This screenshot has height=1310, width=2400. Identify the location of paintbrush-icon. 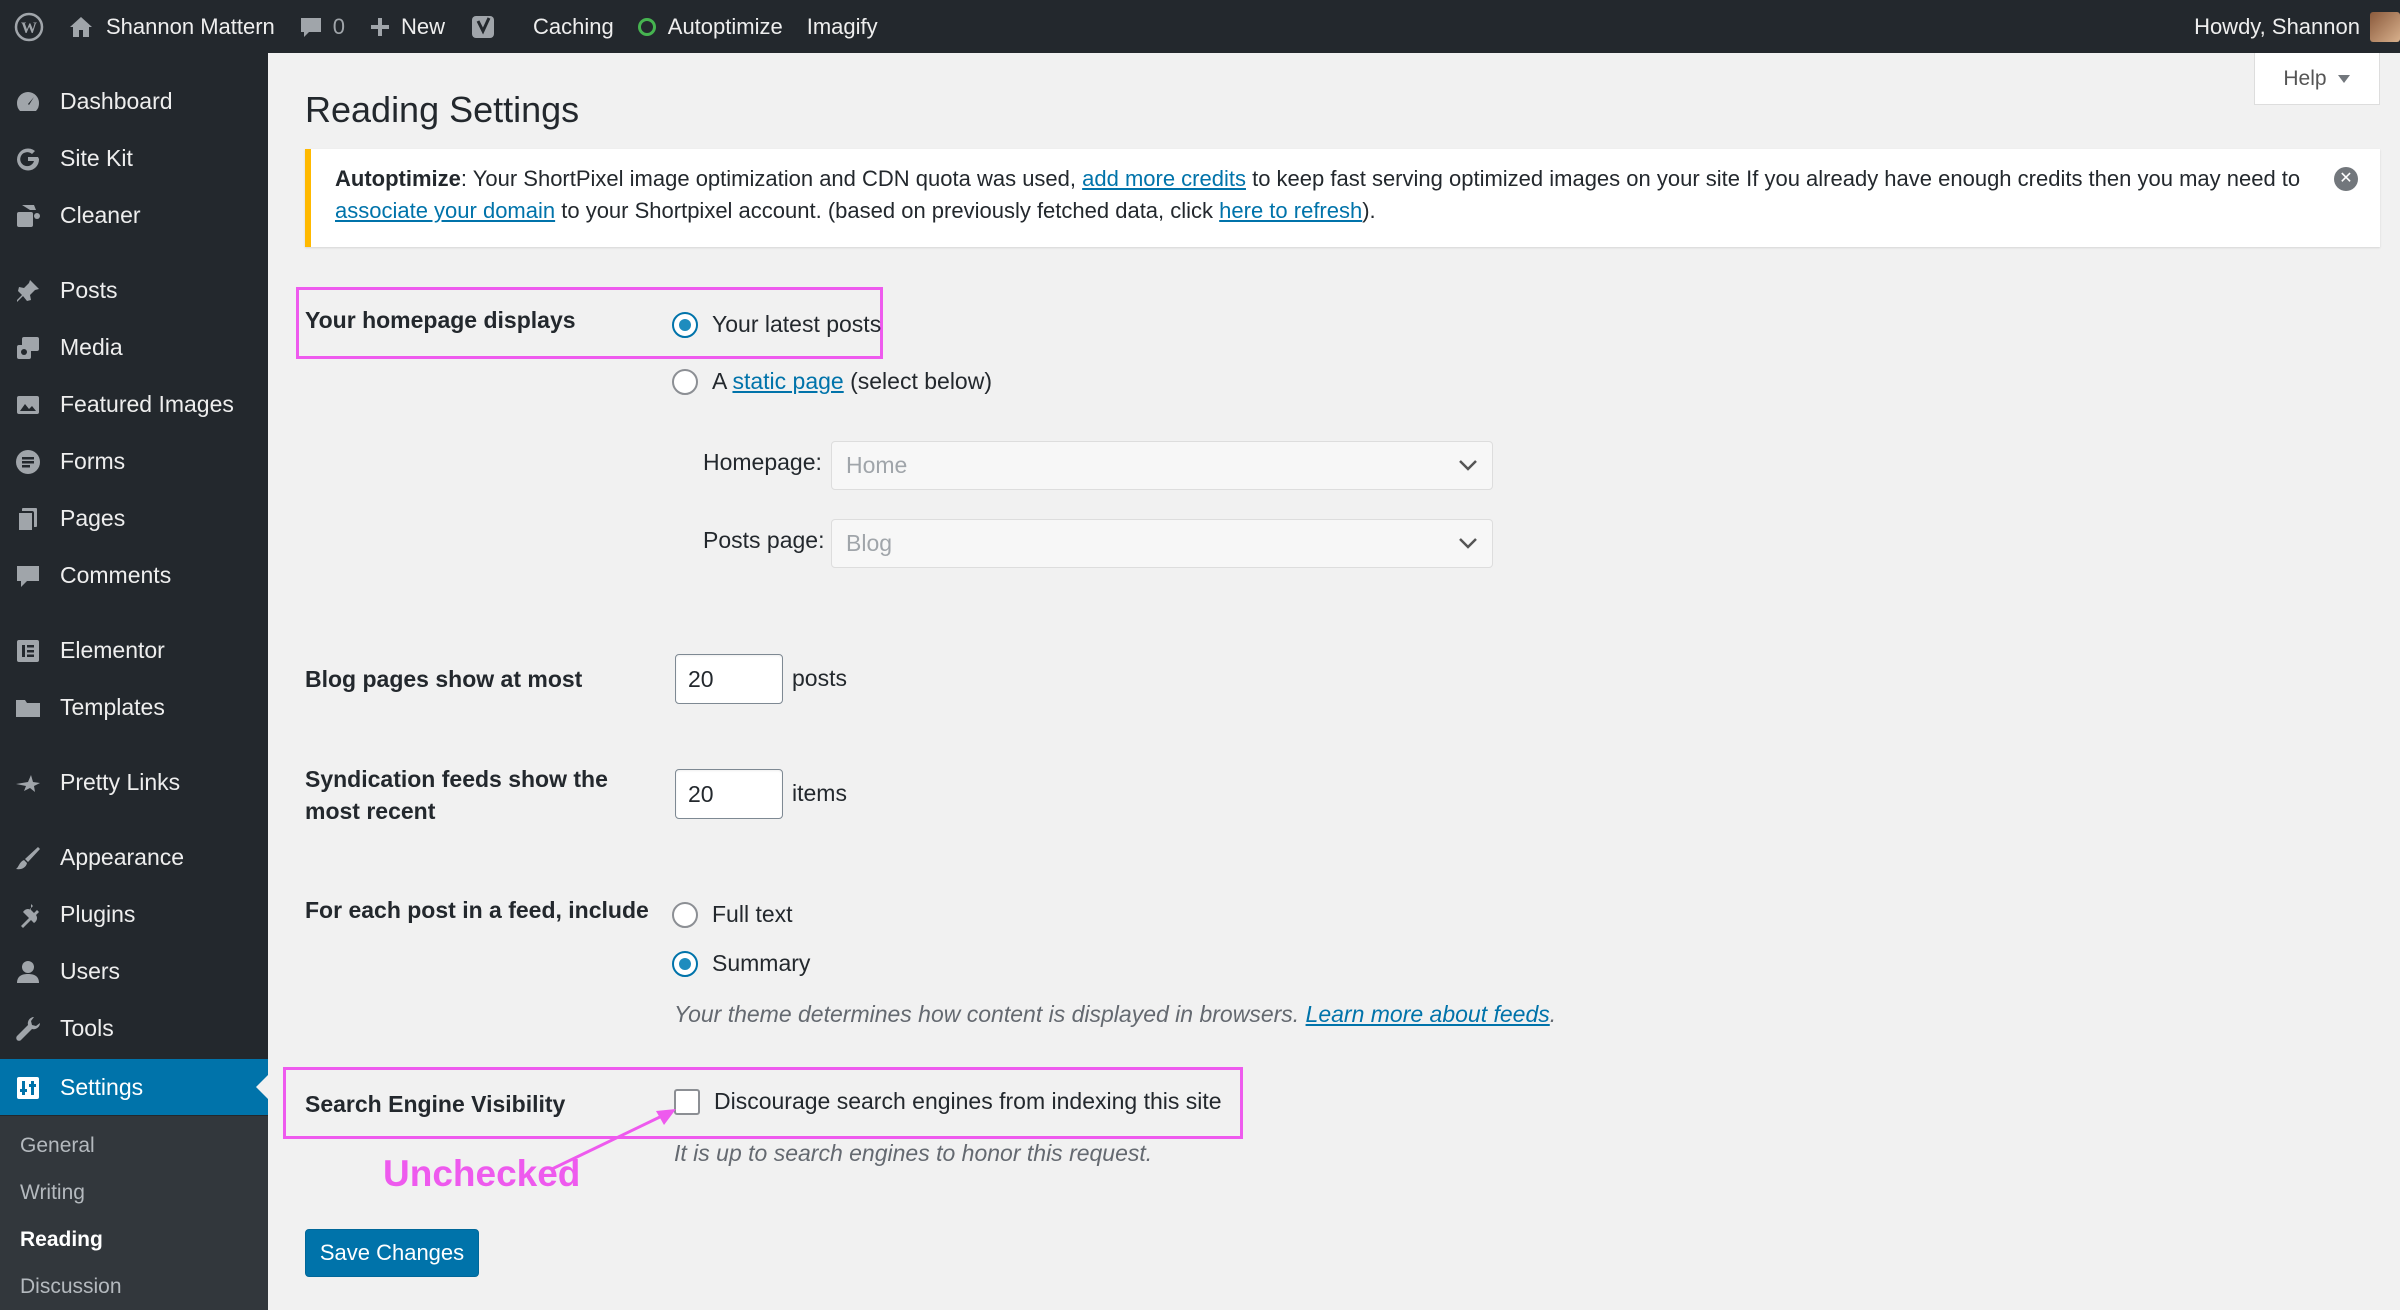
(28, 858).